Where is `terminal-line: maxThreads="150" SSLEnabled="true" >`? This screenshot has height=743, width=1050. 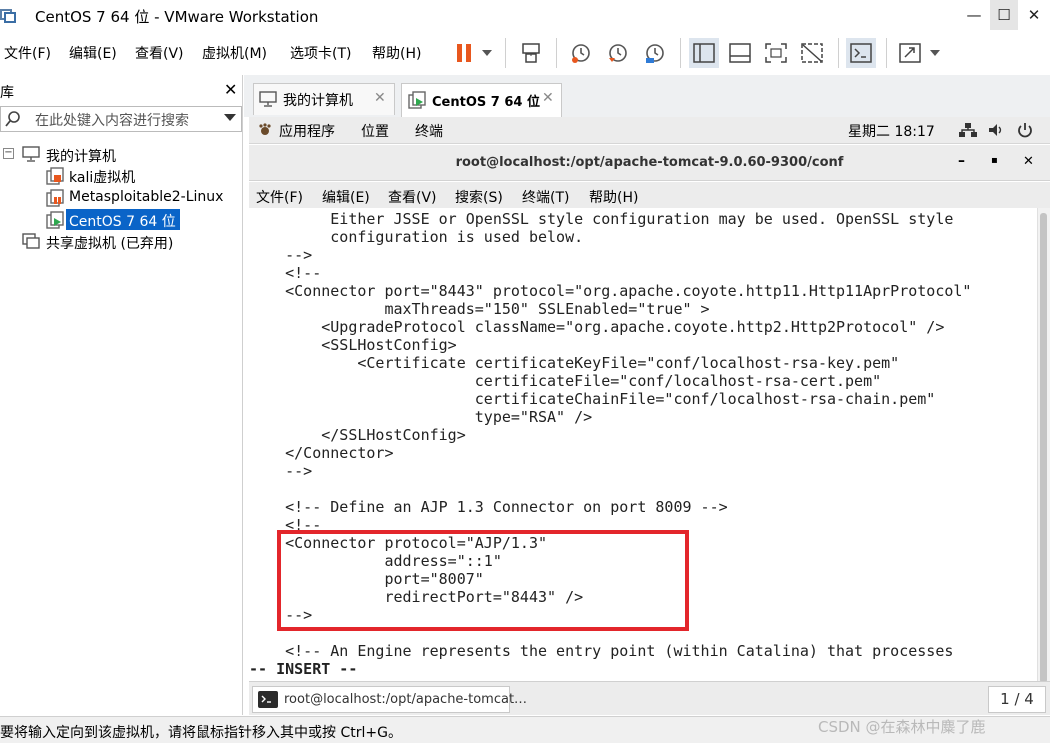 terminal-line: maxThreads="150" SSLEnabled="true" > is located at coordinates (479, 309).